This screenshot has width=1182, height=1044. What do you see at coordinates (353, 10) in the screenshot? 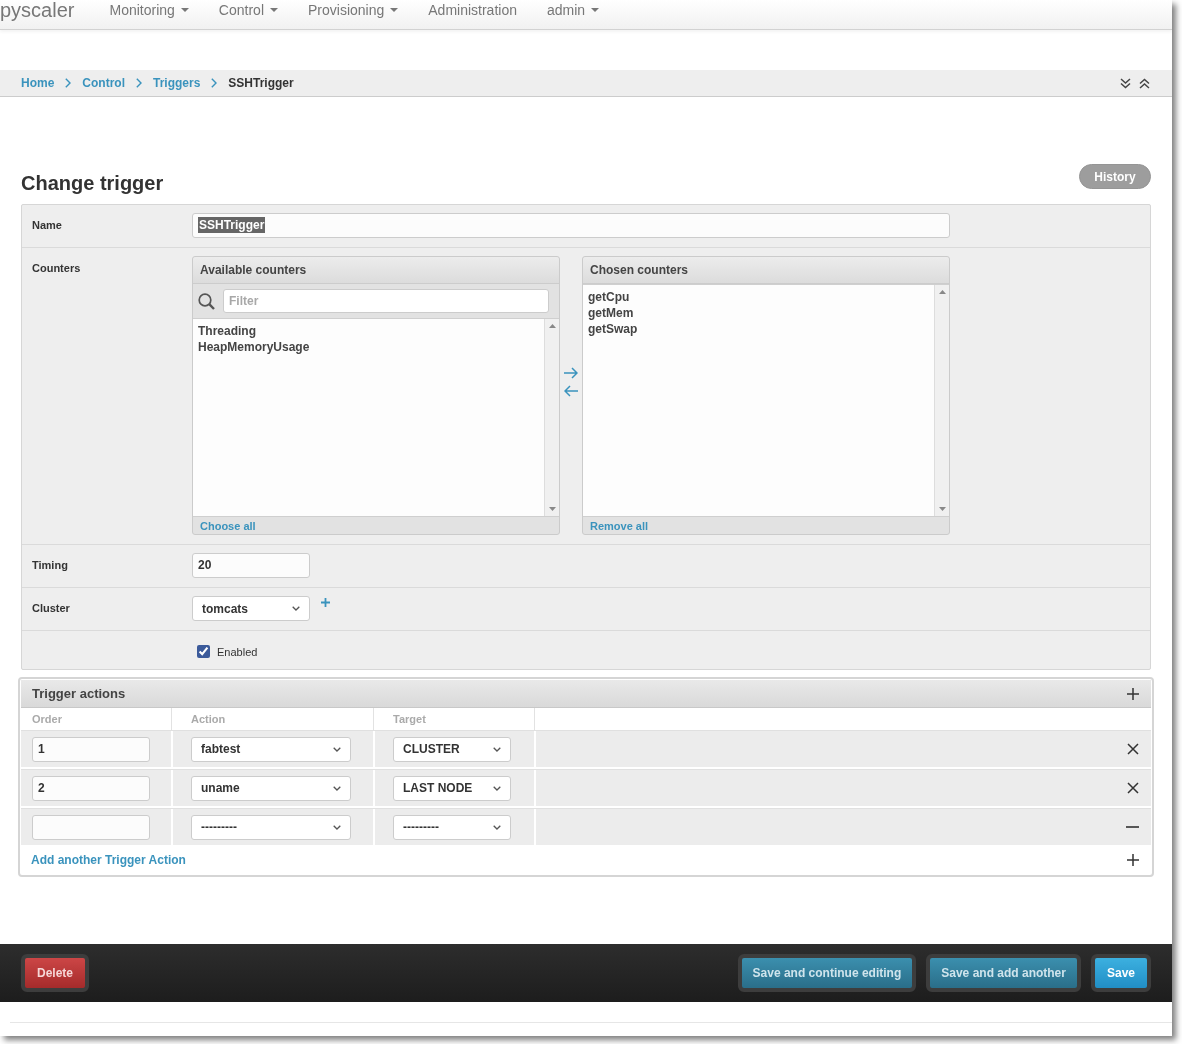
I see `nav-menu-item: Provisioning` at bounding box center [353, 10].